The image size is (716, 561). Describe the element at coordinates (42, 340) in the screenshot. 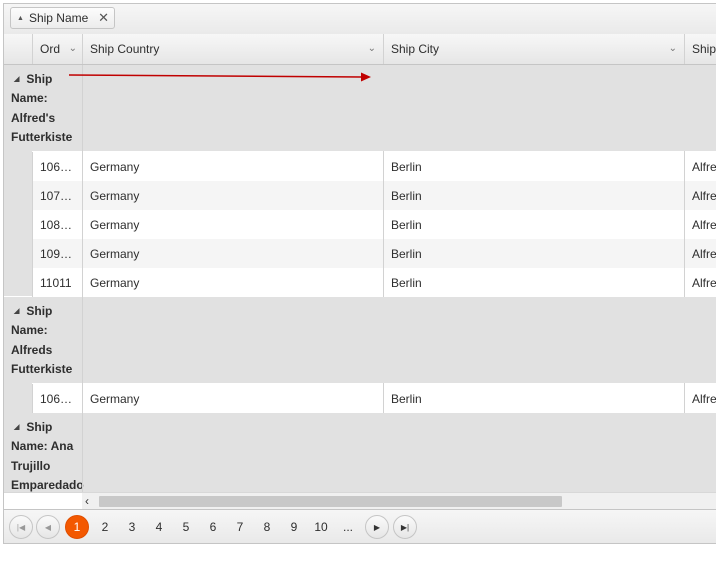

I see `group-header-label: ◢ Ship Name: Alfreds Futterkiste` at that location.